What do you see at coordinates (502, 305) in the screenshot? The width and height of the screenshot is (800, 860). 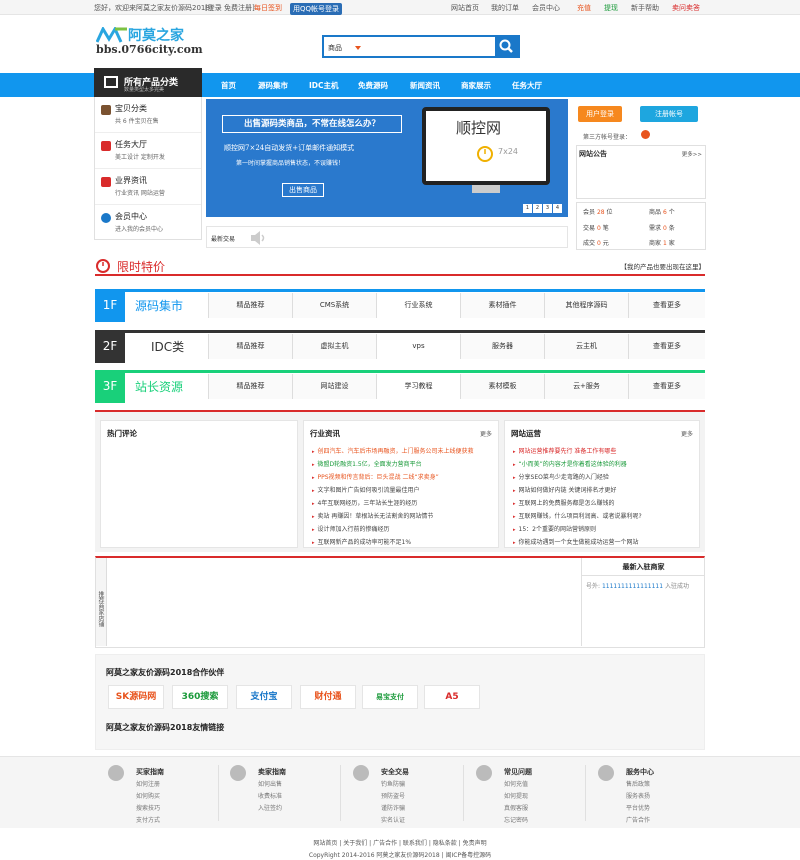 I see `floor-tab: 素材插件` at bounding box center [502, 305].